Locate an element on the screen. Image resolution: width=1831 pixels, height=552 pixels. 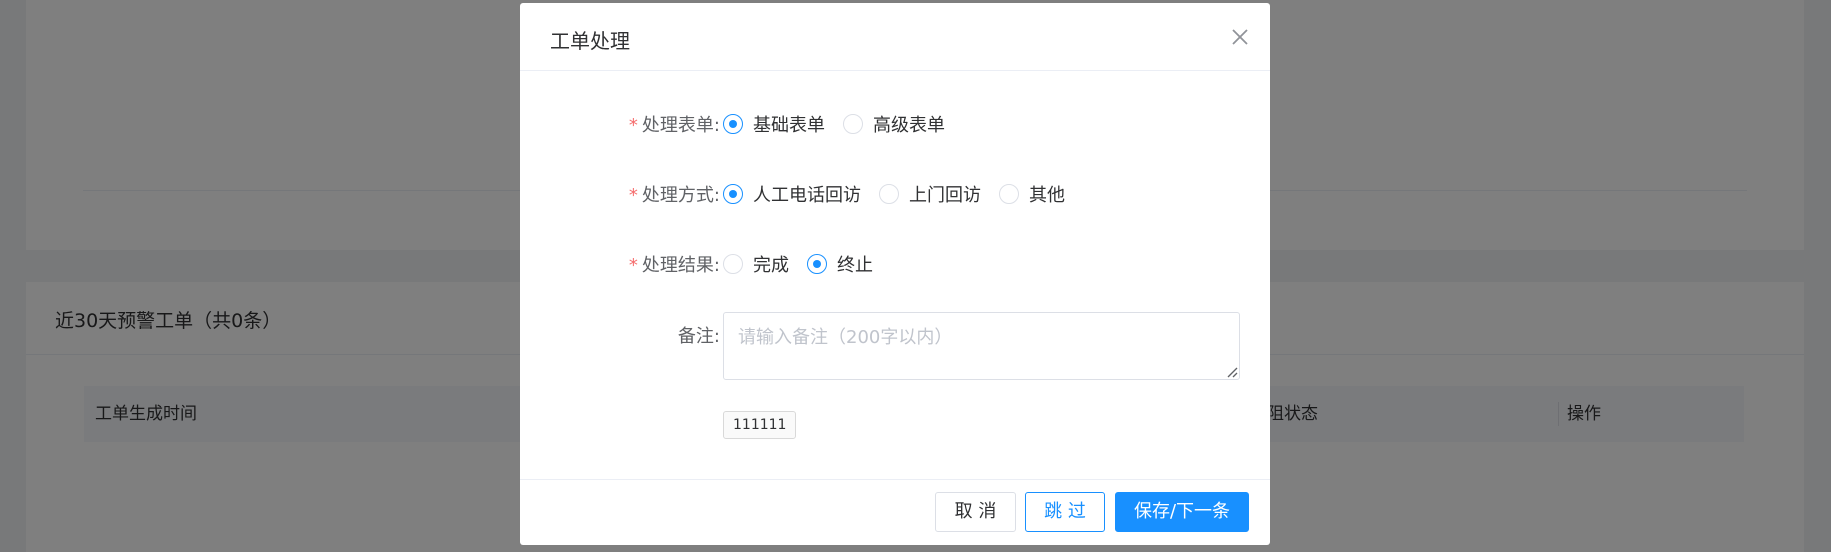
remark-label: 备注: is located at coordinates (698, 336).